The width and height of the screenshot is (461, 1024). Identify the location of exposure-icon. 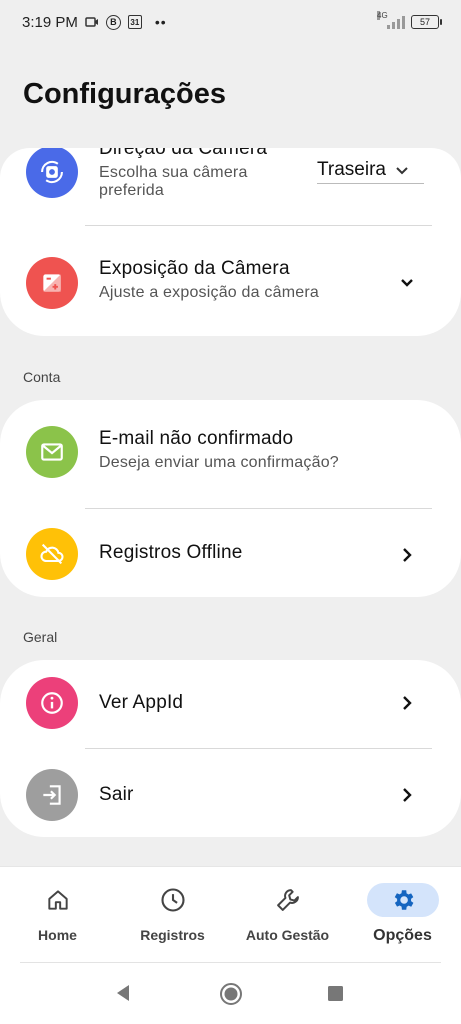
(52, 283).